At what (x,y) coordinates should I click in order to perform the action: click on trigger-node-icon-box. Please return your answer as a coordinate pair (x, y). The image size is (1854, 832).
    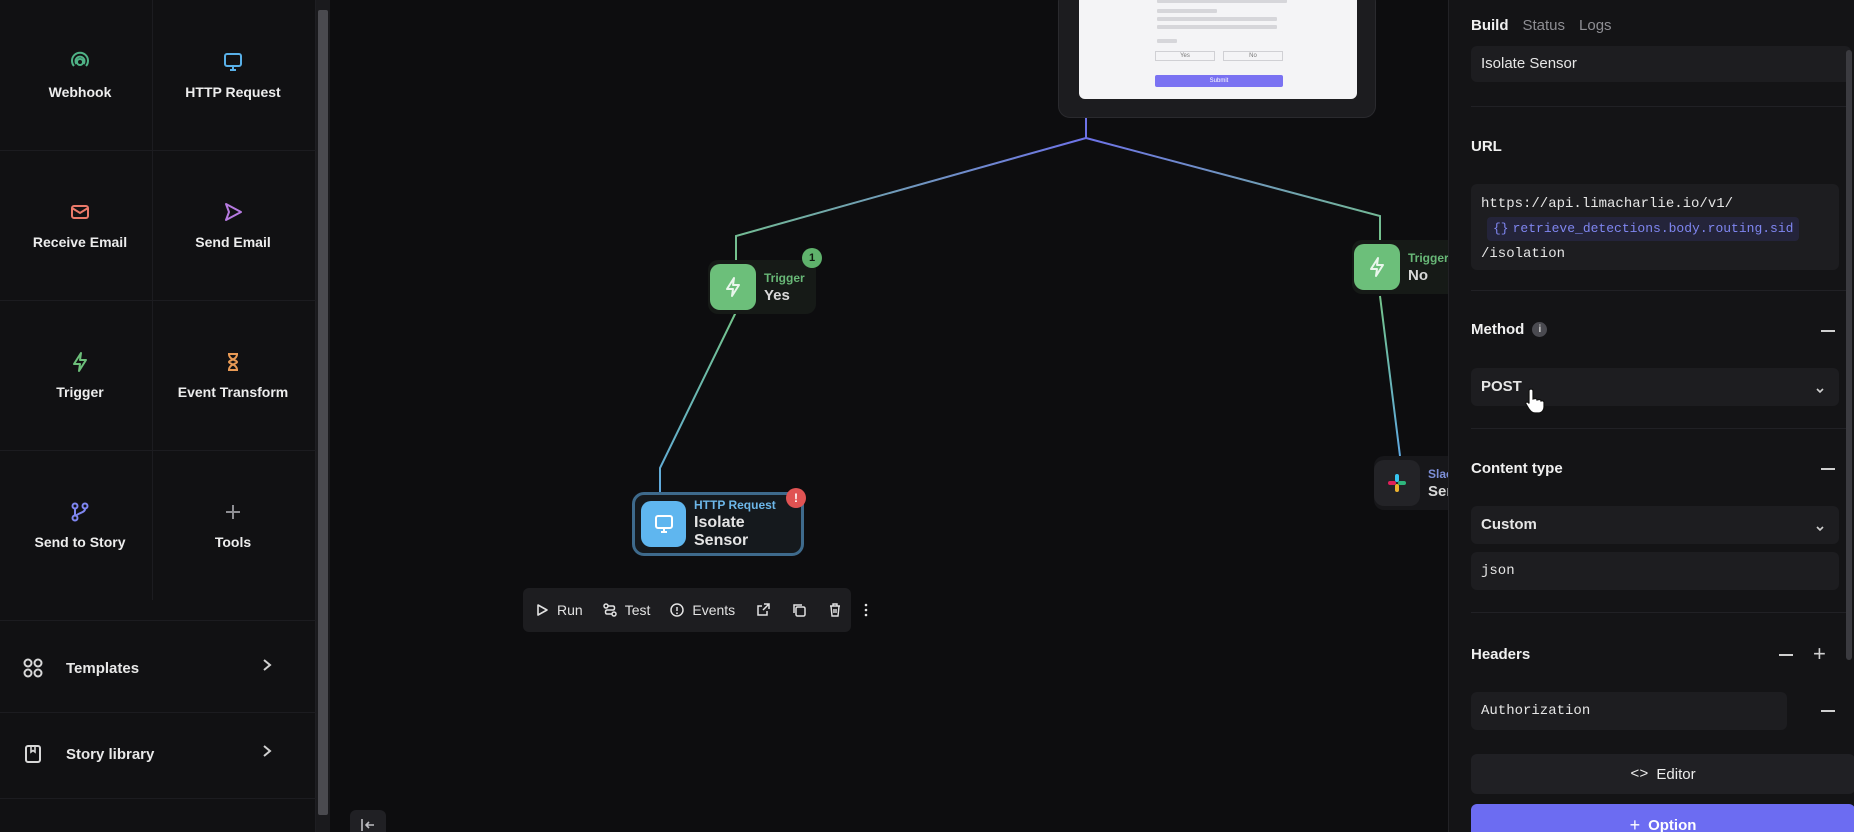
    Looking at the image, I should click on (1377, 267).